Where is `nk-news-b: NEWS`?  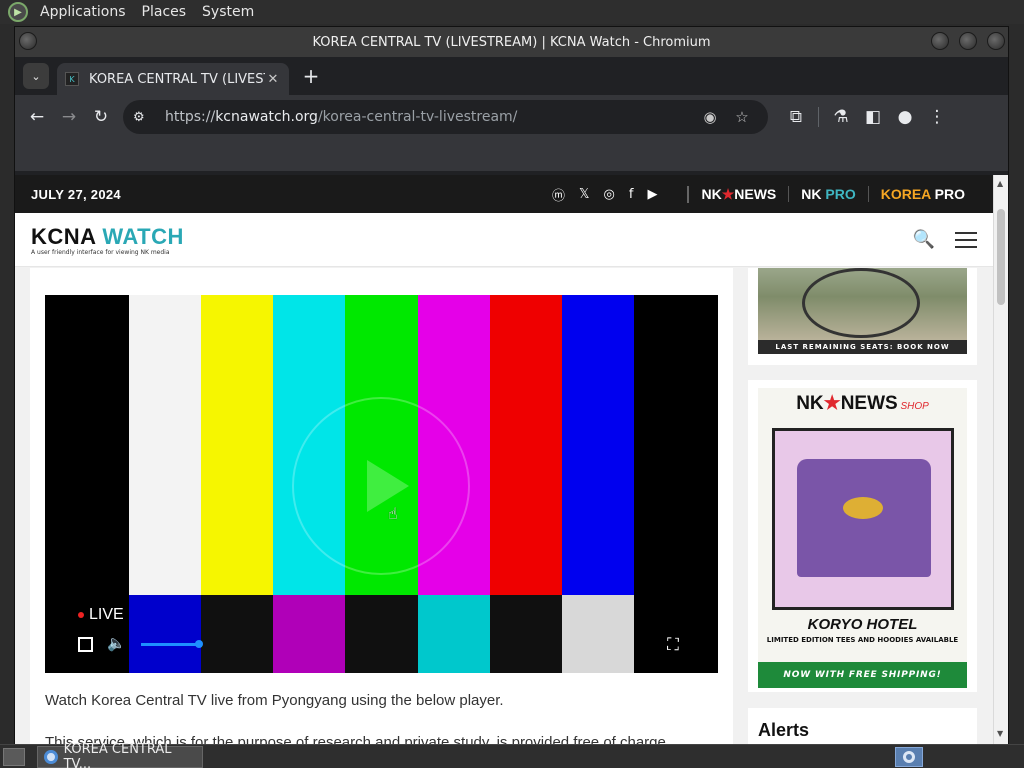 nk-news-b: NEWS is located at coordinates (755, 193).